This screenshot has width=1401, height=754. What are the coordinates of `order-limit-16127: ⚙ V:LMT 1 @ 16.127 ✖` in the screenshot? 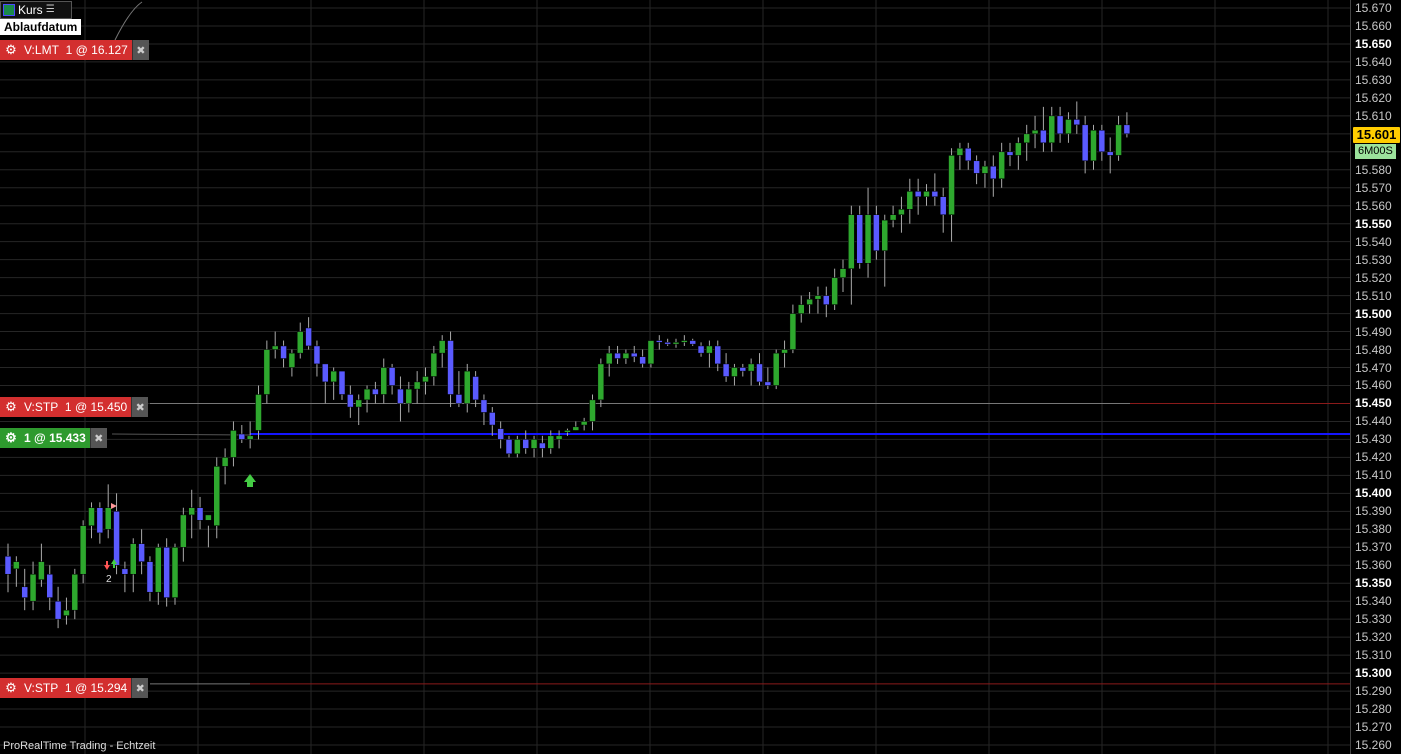 It's located at (74, 50).